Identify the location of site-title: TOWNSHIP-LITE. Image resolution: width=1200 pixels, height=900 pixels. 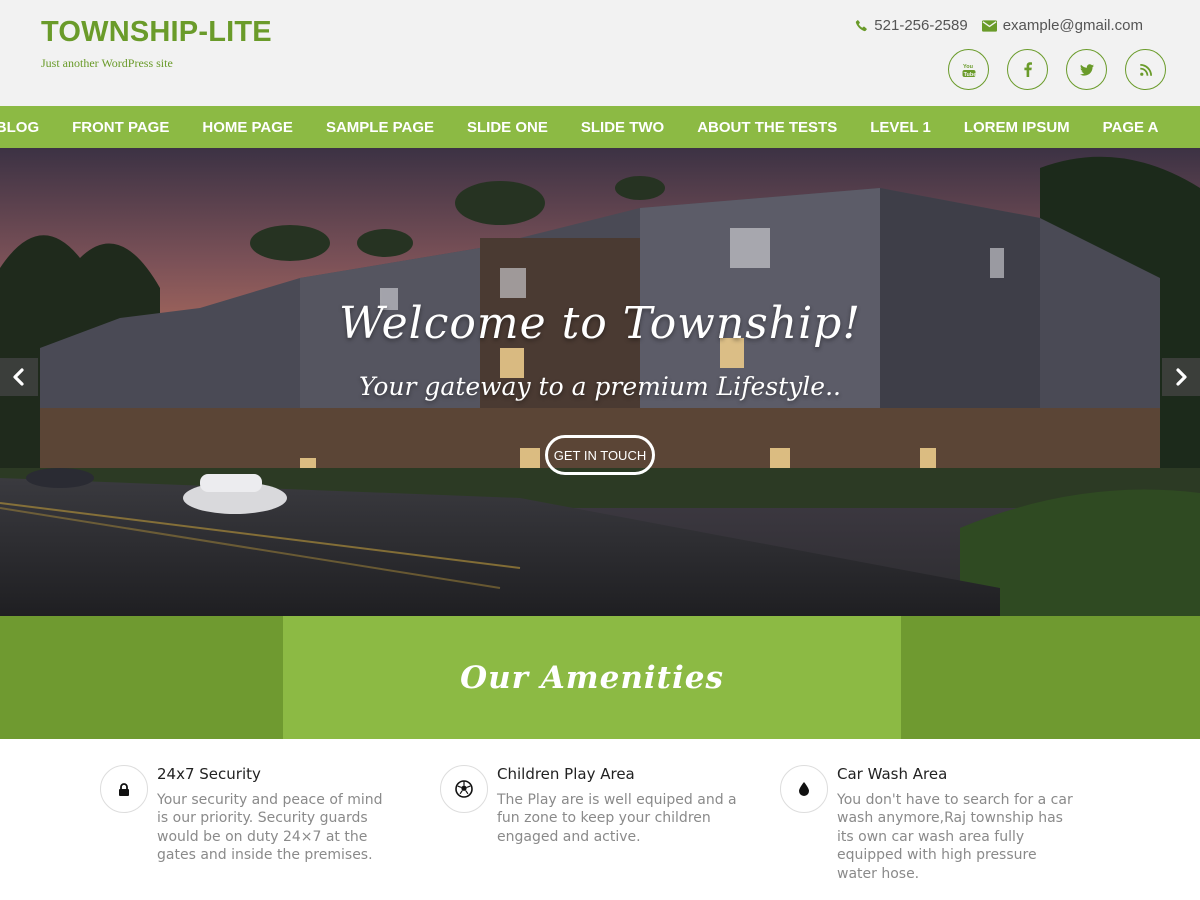
(156, 32).